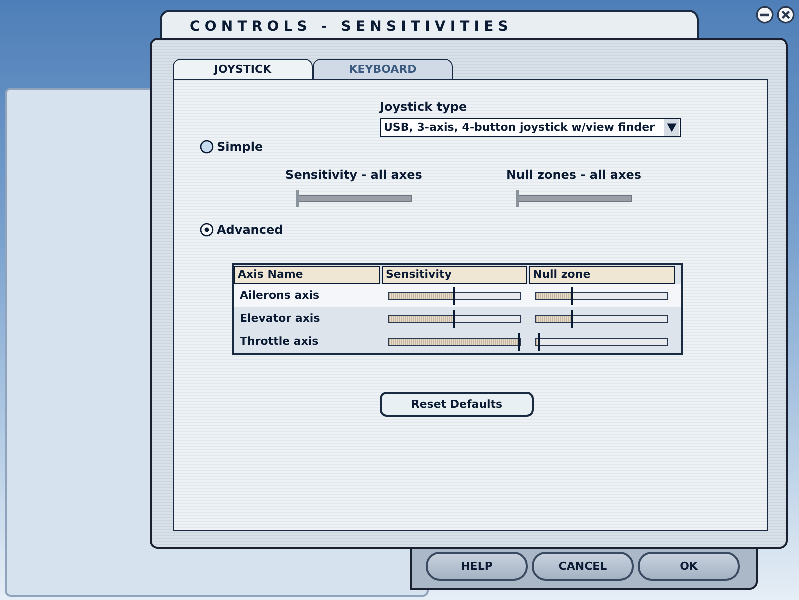 This screenshot has width=799, height=600. I want to click on table-row: Elevator axis, so click(457, 318).